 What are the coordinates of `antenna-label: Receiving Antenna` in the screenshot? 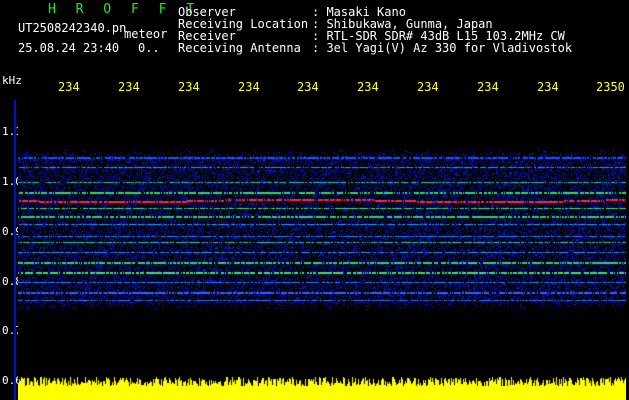 It's located at (239, 48).